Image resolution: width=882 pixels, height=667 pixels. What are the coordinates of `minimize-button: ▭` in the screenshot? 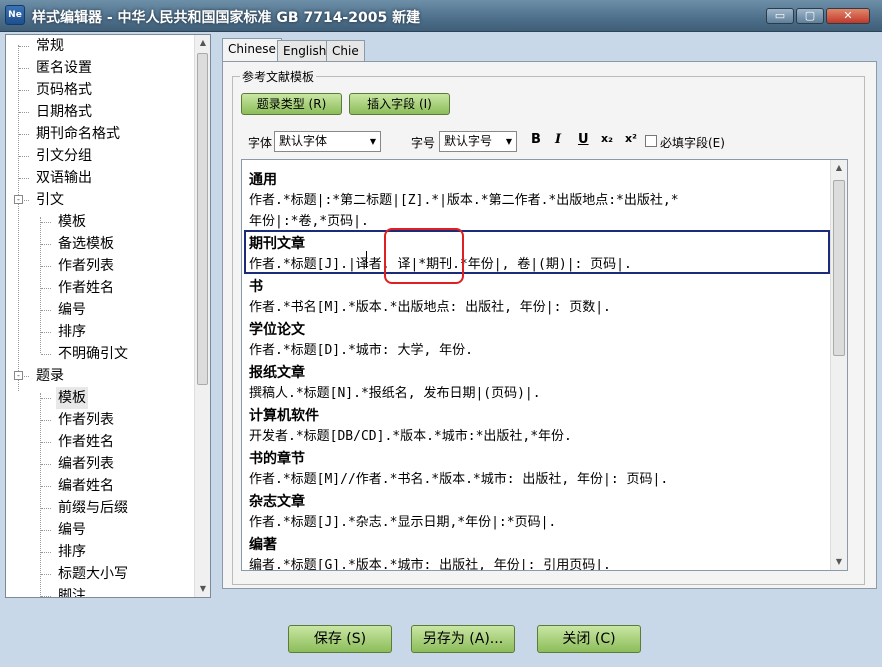 It's located at (780, 16).